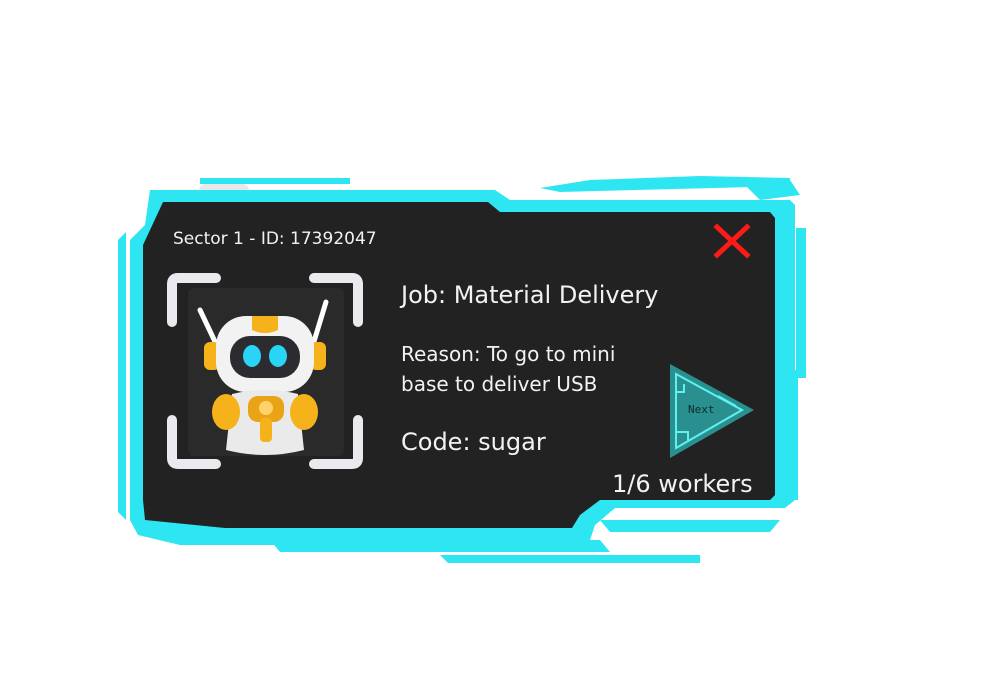 The width and height of the screenshot is (1000, 700). I want to click on close-button, so click(732, 241).